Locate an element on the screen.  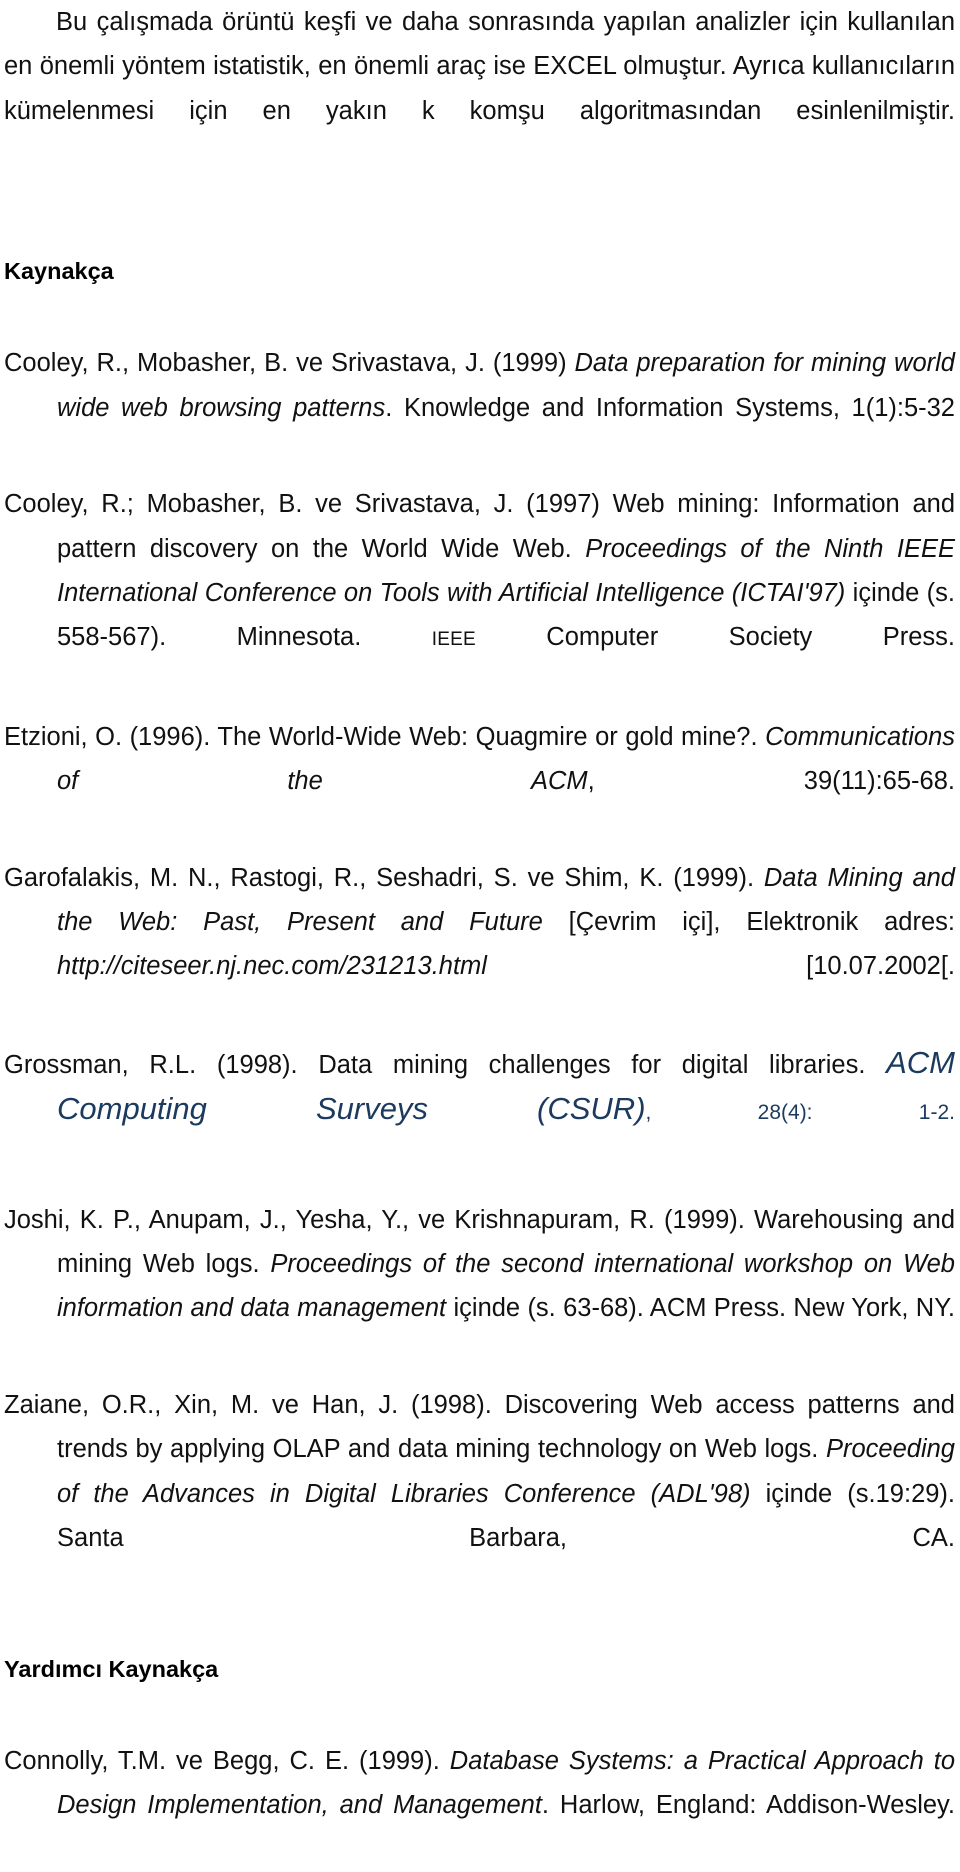
reference-volume-accent: , 28(4): 1-2. is located at coordinates (800, 1113).